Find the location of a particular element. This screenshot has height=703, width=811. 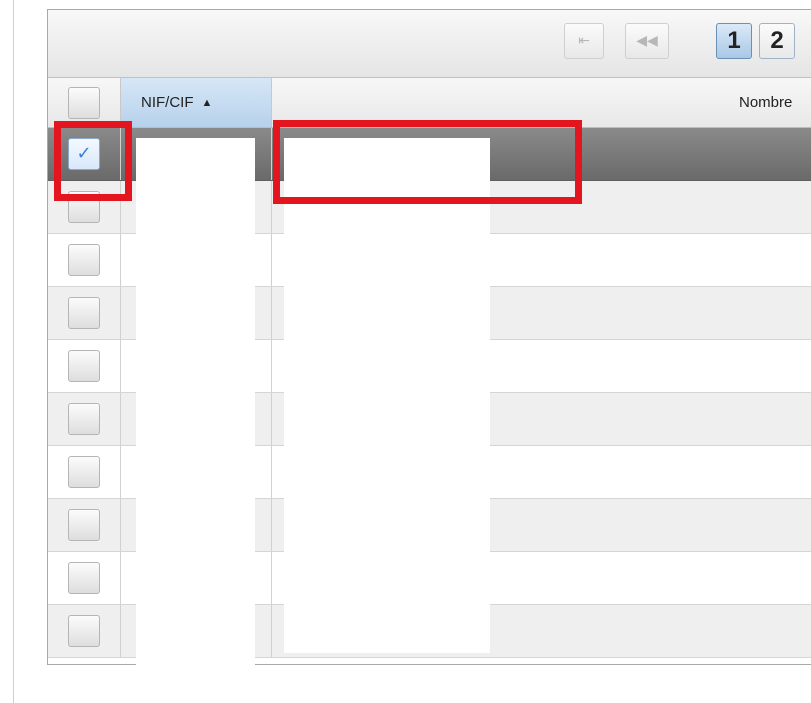

name-column-header: Nombre is located at coordinates (775, 102).